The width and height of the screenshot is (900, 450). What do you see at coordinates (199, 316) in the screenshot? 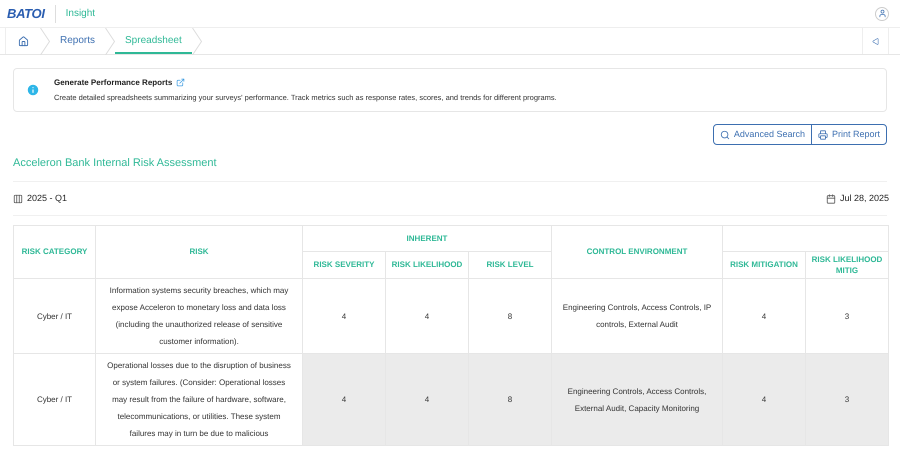
I see `table-cell: Information systems security breaches, which may expose Acceleron to monetary loss and data loss (including the unauthorized release of sensitive customer information).` at bounding box center [199, 316].